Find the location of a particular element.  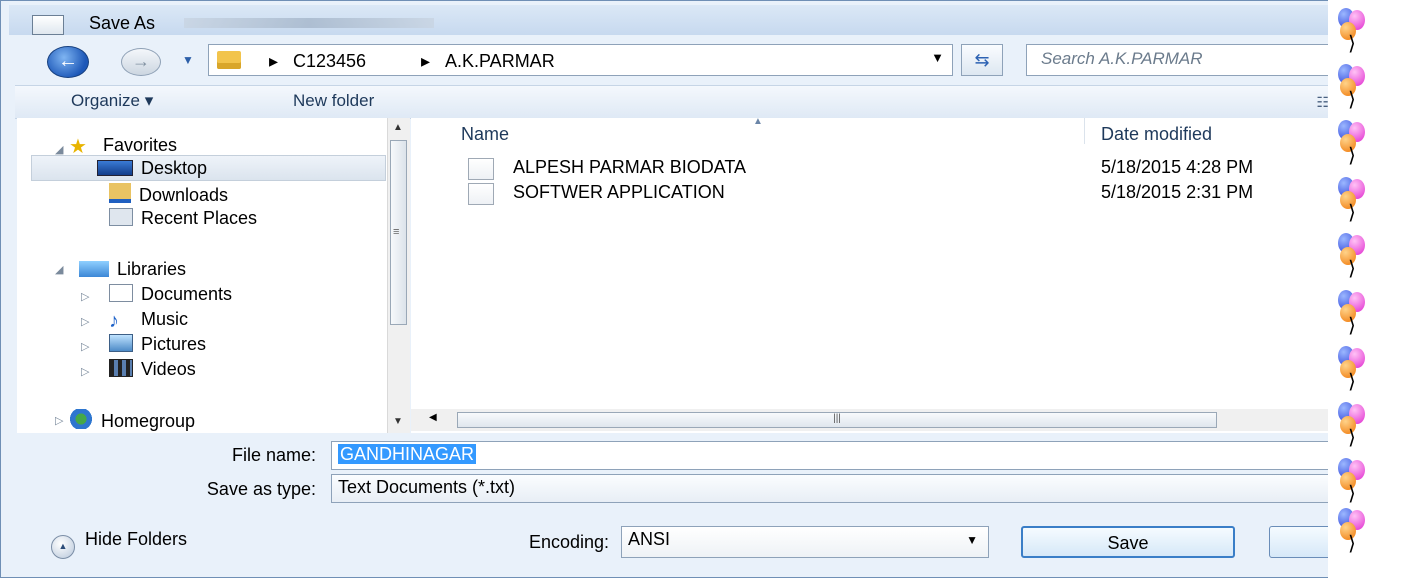

notepad-icon is located at coordinates (48, 25).